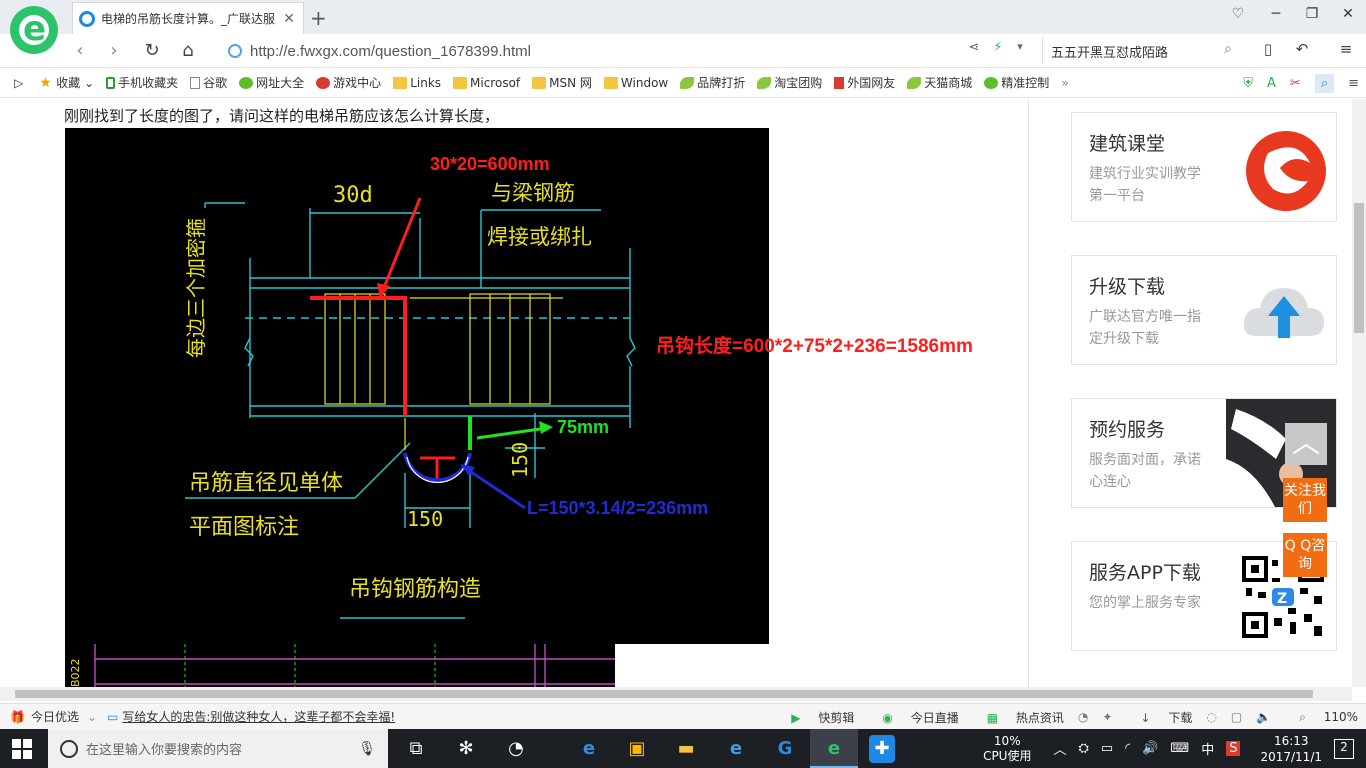 This screenshot has width=1366, height=768. Describe the element at coordinates (939, 82) in the screenshot. I see `bookmark-tmall: 天猫商城` at that location.